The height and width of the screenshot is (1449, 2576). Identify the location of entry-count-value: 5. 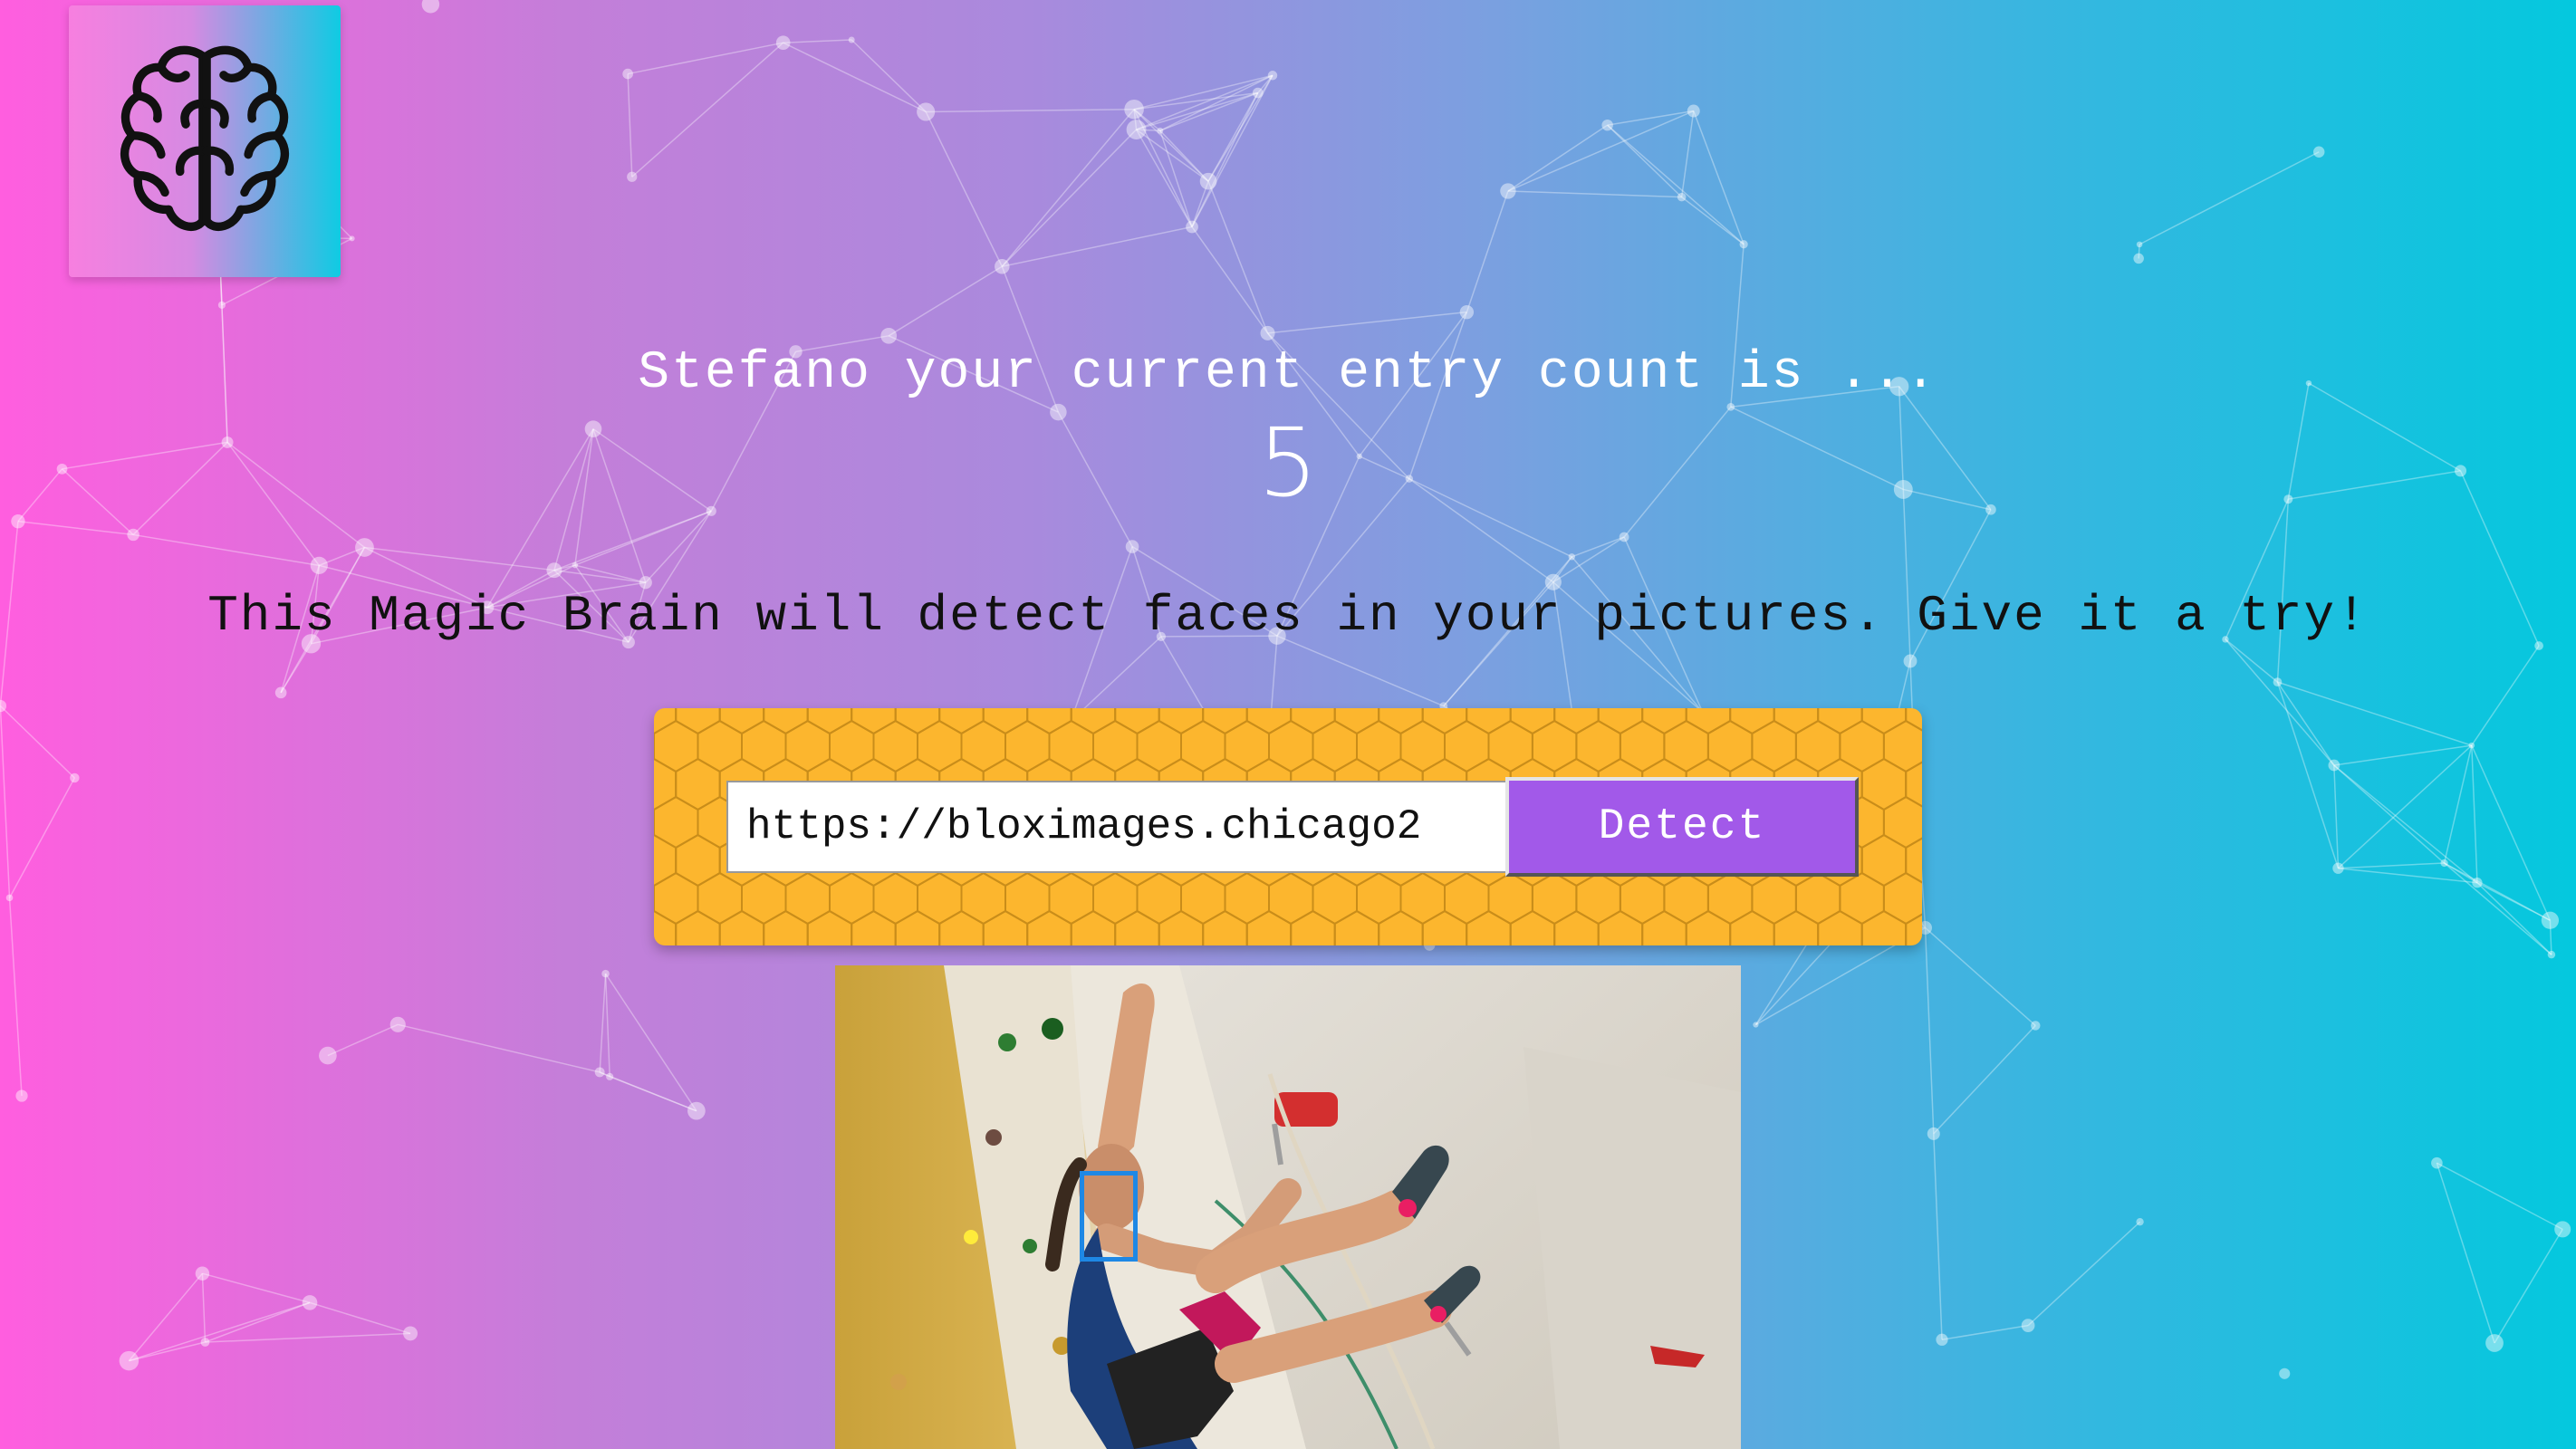
(1288, 463).